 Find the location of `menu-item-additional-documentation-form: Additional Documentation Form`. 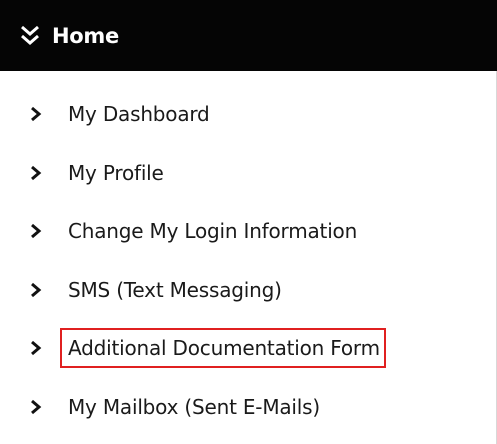

menu-item-additional-documentation-form: Additional Documentation Form is located at coordinates (248, 348).